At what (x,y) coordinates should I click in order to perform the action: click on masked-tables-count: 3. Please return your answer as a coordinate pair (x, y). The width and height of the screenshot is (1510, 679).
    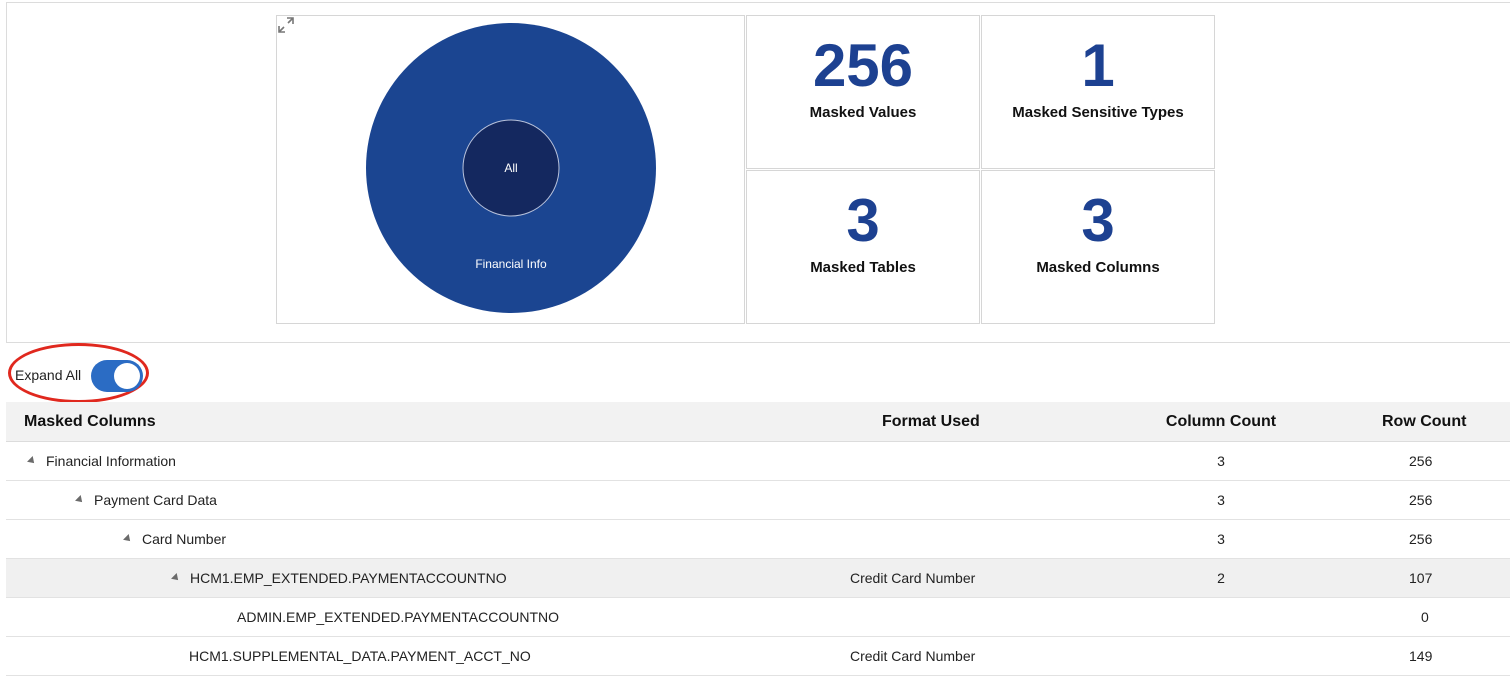
    Looking at the image, I should click on (863, 220).